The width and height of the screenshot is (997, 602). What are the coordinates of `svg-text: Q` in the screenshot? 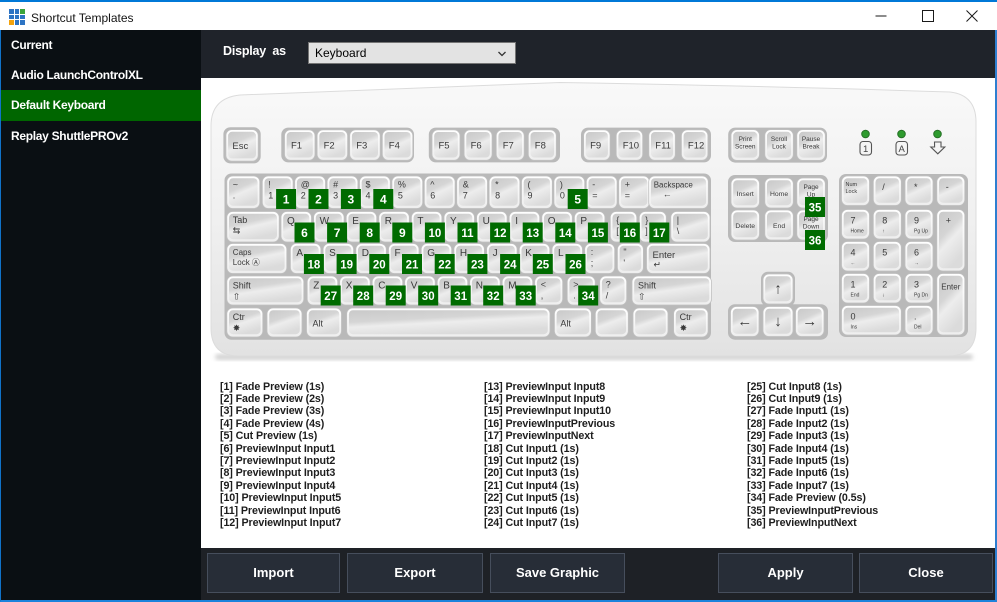 It's located at (291, 221).